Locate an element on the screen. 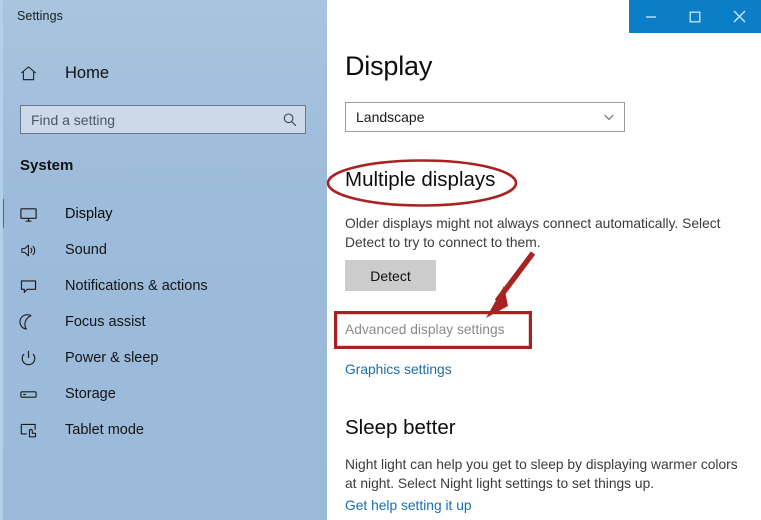 Image resolution: width=761 pixels, height=520 pixels. sidebar-item-power-sleep: Power & sleep is located at coordinates (165, 358).